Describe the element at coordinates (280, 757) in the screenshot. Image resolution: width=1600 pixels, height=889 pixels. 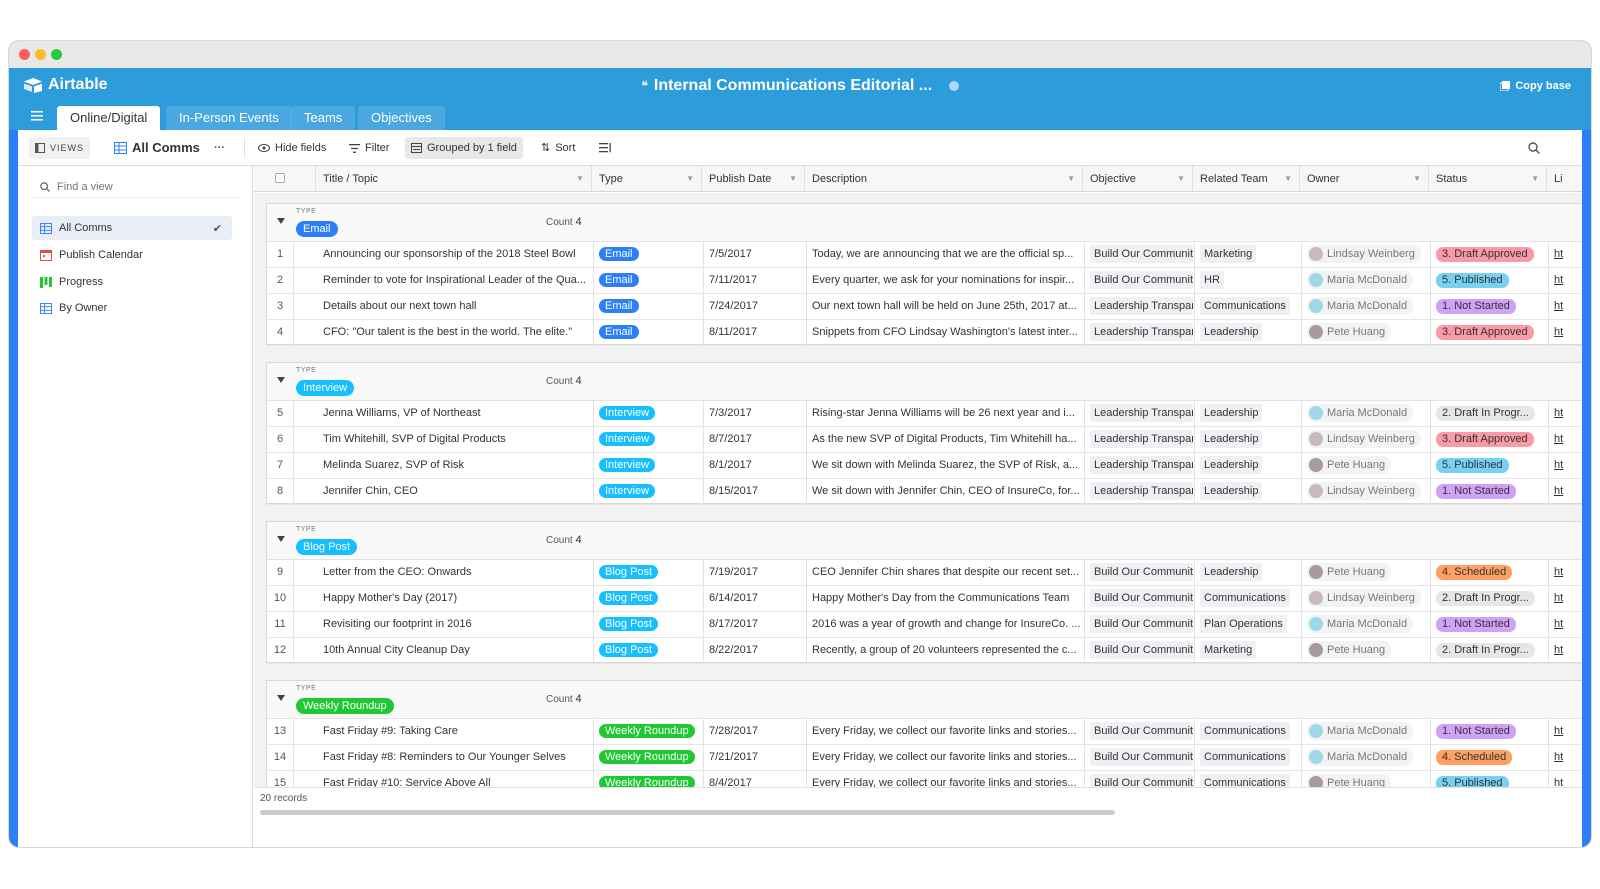
I see `cell-n: 14` at that location.